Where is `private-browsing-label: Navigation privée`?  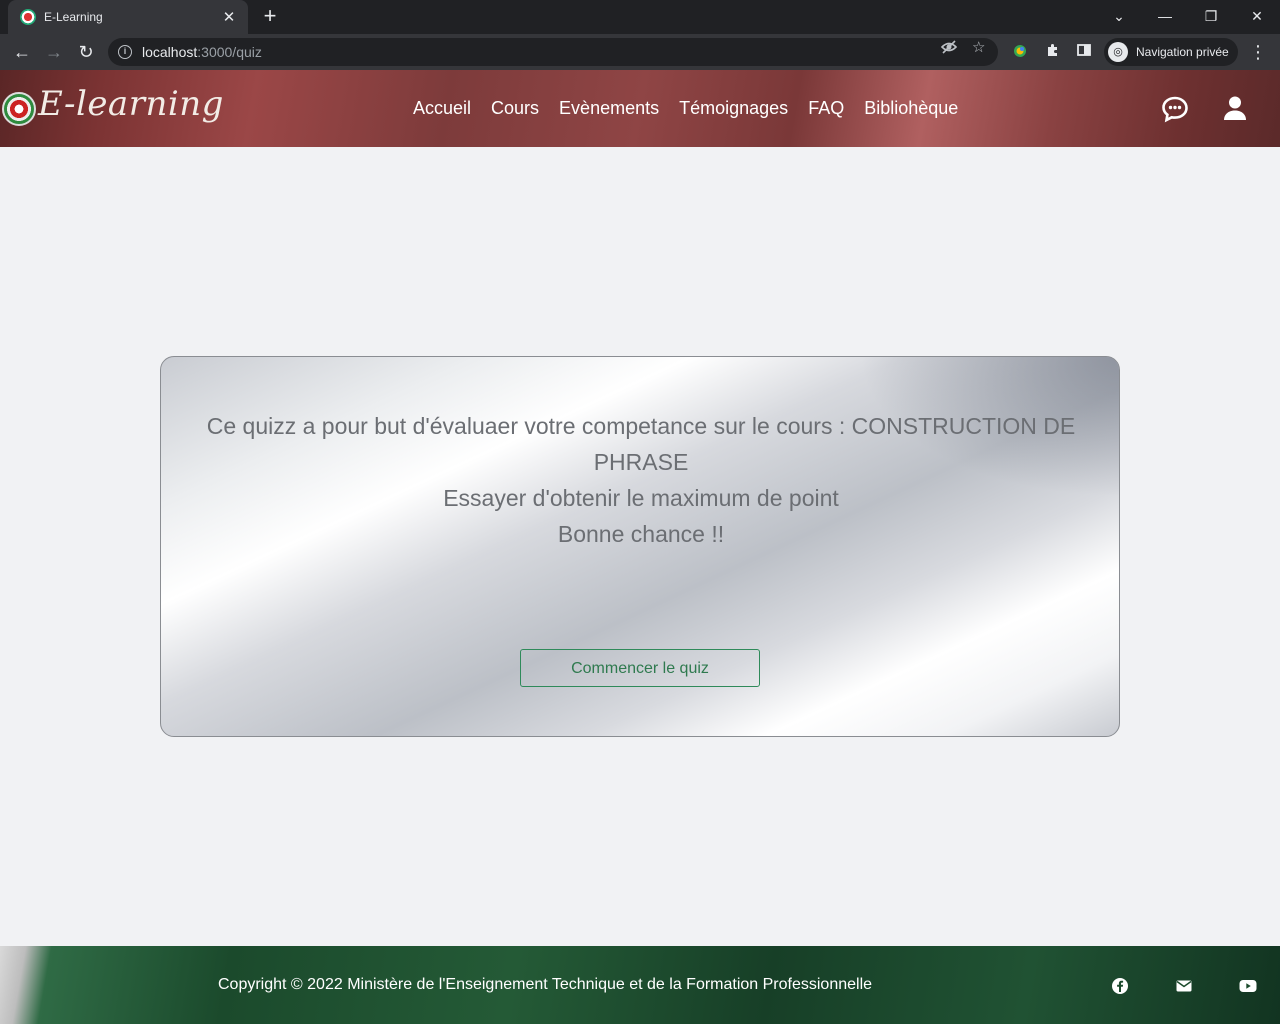
private-browsing-label: Navigation privée is located at coordinates (1182, 52).